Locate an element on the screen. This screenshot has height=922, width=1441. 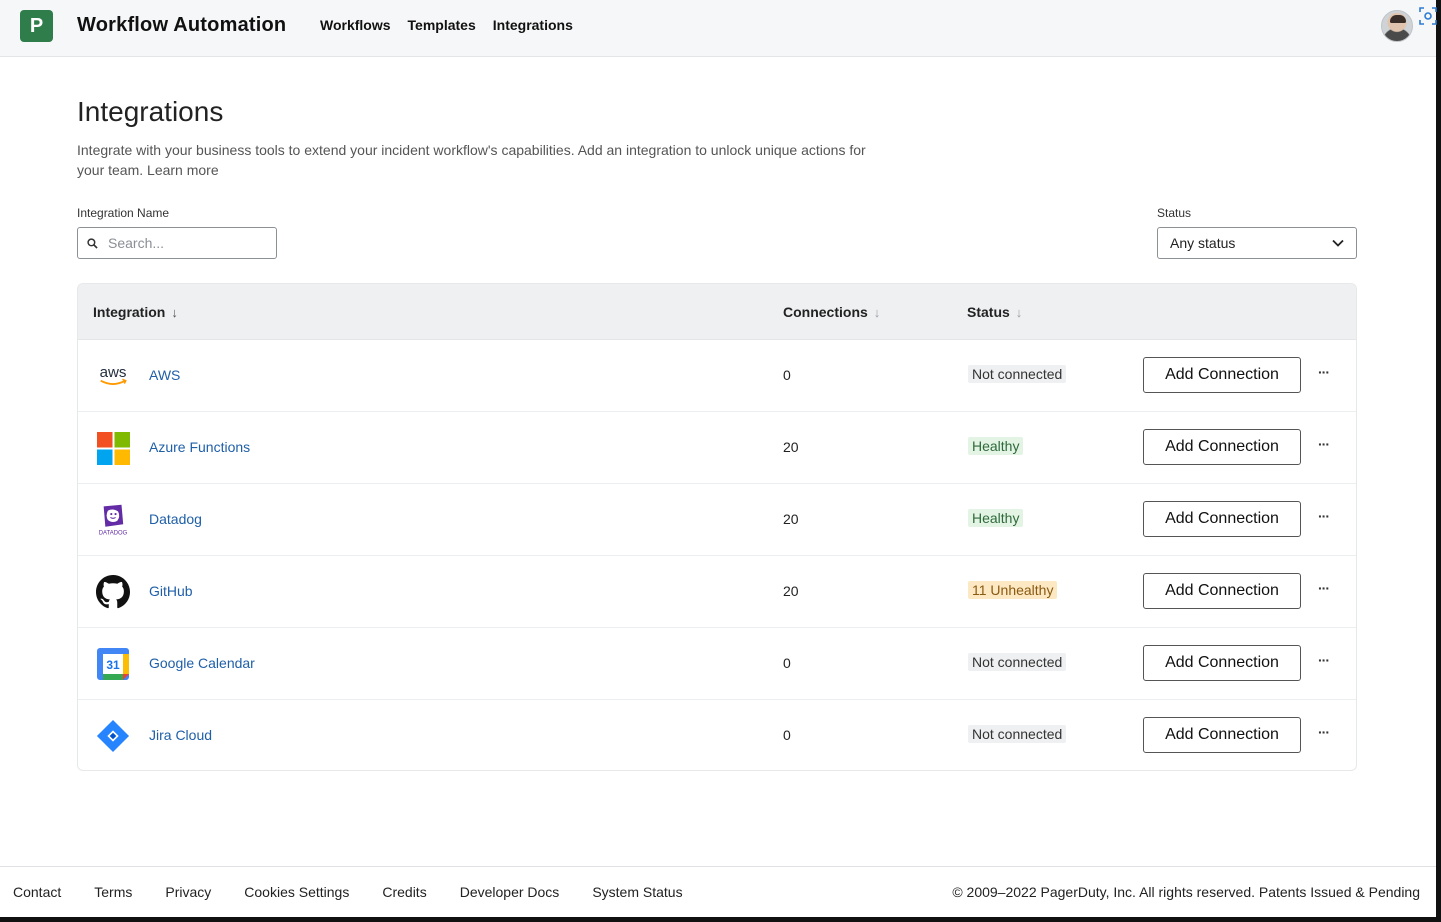
integration-link-google-calendar: Google Calendar is located at coordinates (202, 663).